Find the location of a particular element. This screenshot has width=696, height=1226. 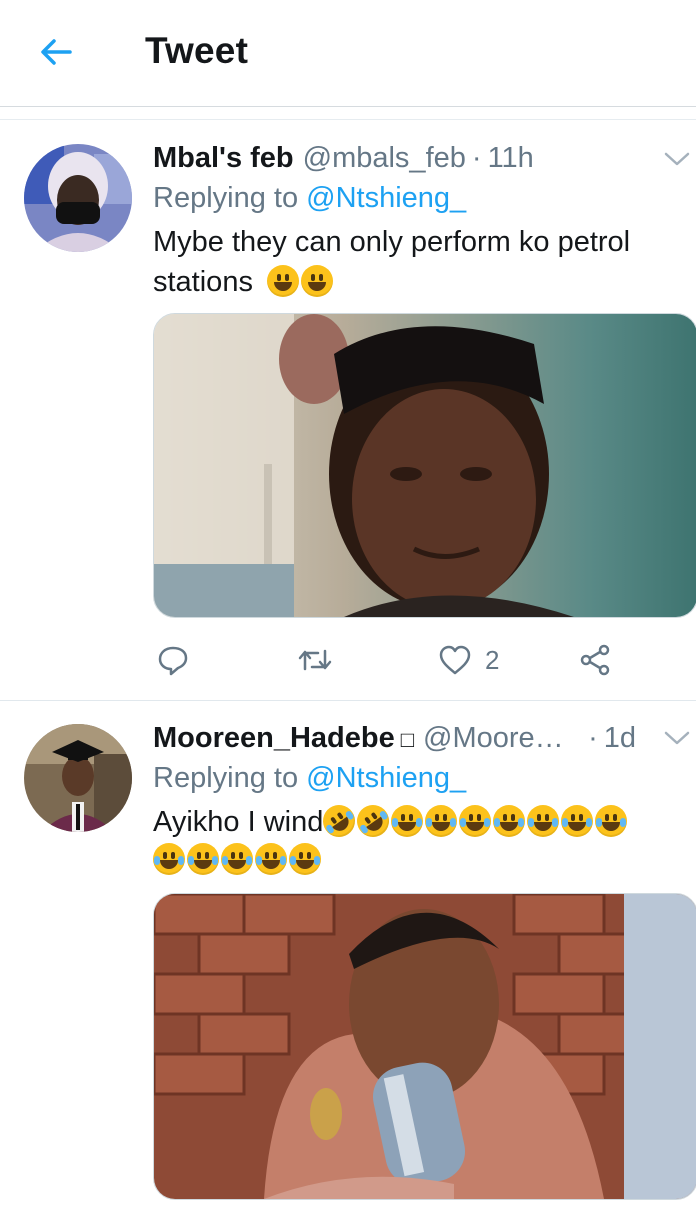

retweet-icon is located at coordinates (315, 660).